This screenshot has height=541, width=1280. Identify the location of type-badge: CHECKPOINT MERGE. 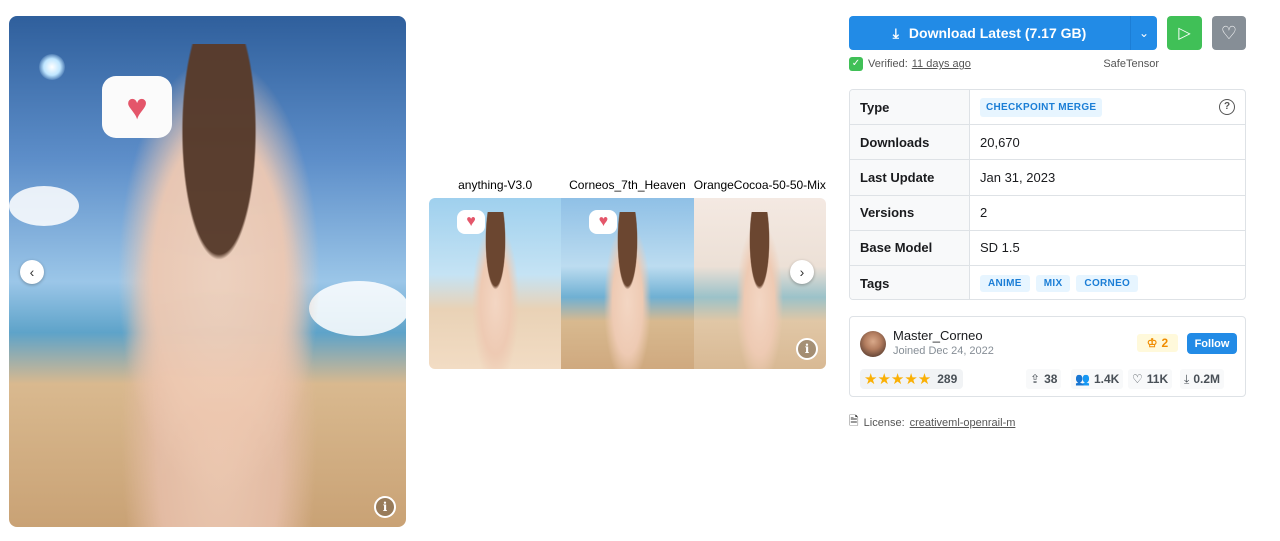
(1041, 107).